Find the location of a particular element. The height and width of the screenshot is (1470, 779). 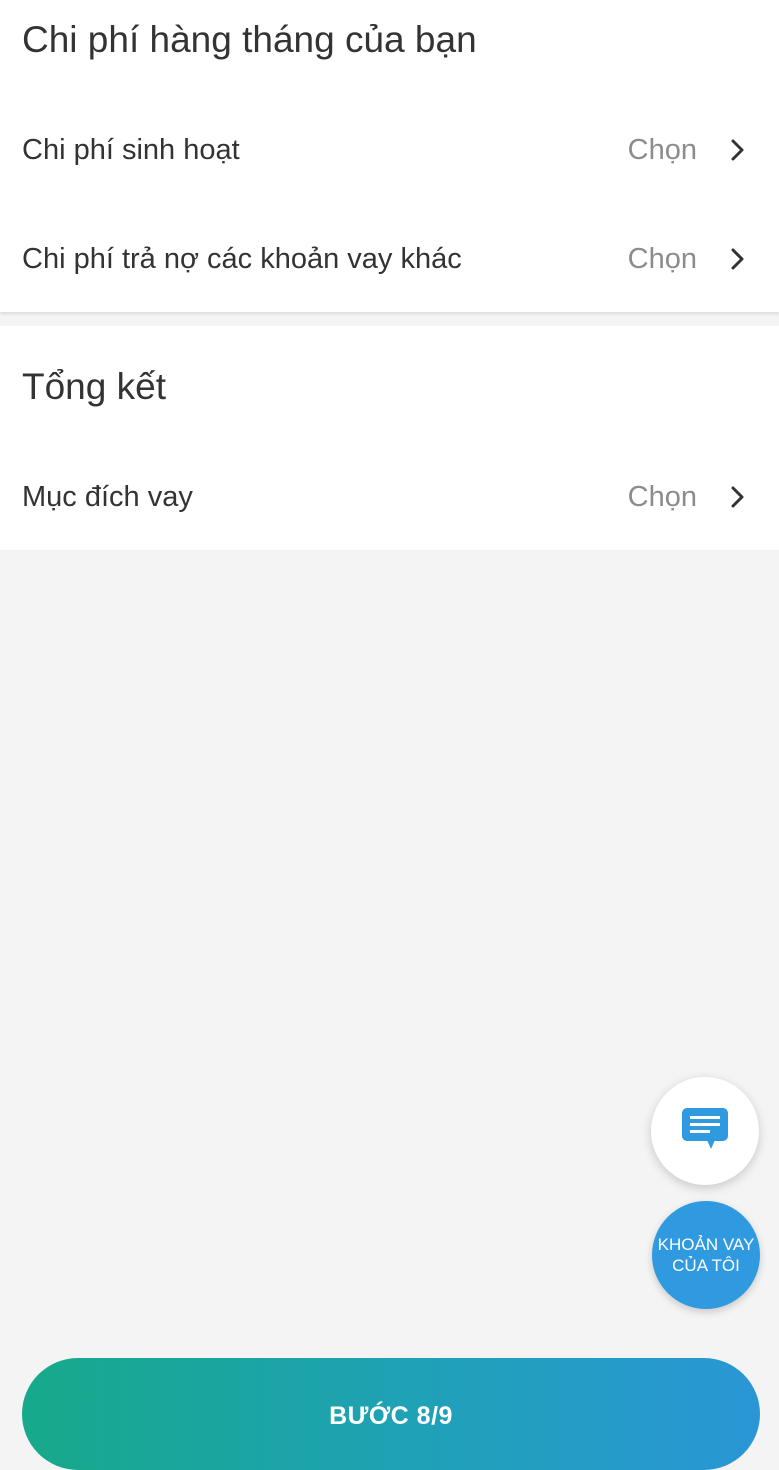

monthly-expenses-title: Chi phí hàng tháng của bạn is located at coordinates (249, 39).